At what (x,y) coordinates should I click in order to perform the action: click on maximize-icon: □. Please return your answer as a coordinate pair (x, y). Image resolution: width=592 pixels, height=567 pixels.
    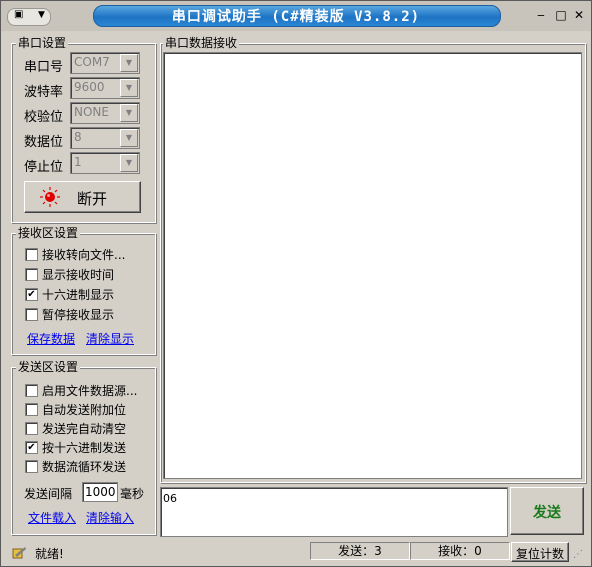
    Looking at the image, I should click on (561, 15).